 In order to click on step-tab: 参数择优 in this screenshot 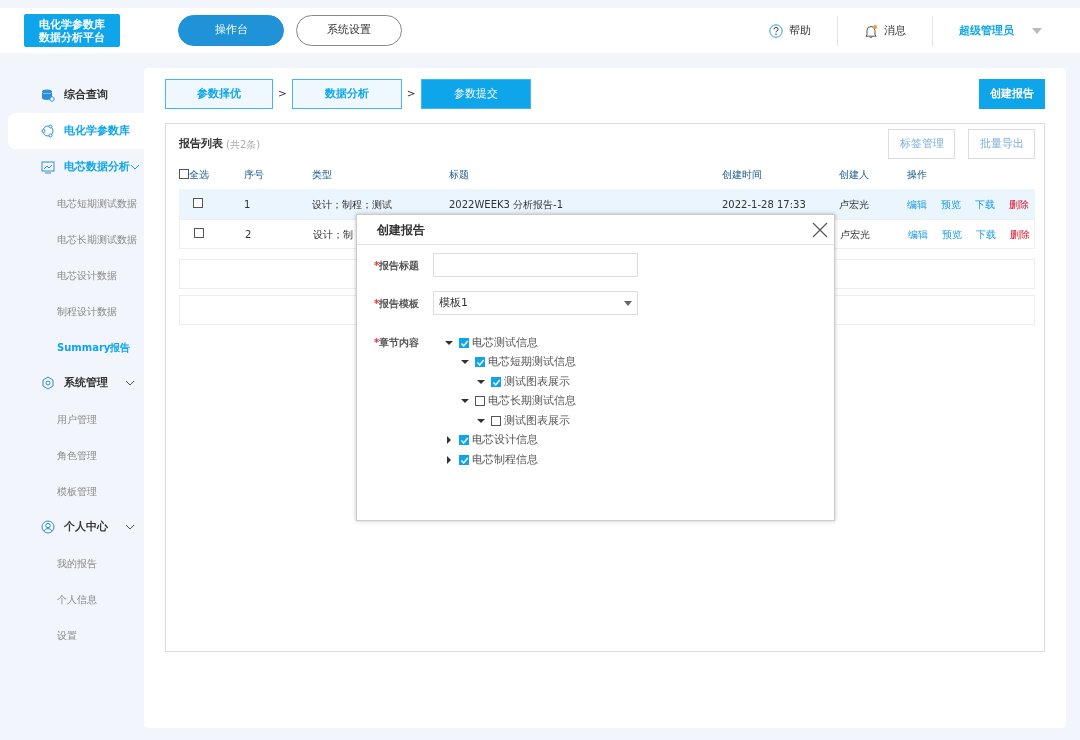, I will do `click(219, 94)`.